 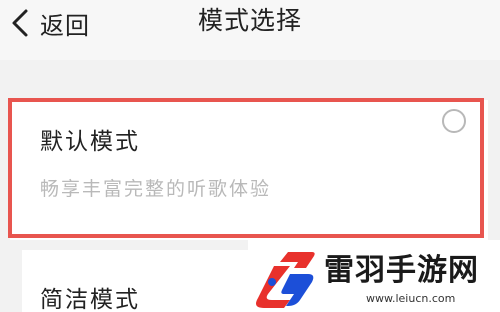 I want to click on option-title: 默认模式, so click(x=90, y=142).